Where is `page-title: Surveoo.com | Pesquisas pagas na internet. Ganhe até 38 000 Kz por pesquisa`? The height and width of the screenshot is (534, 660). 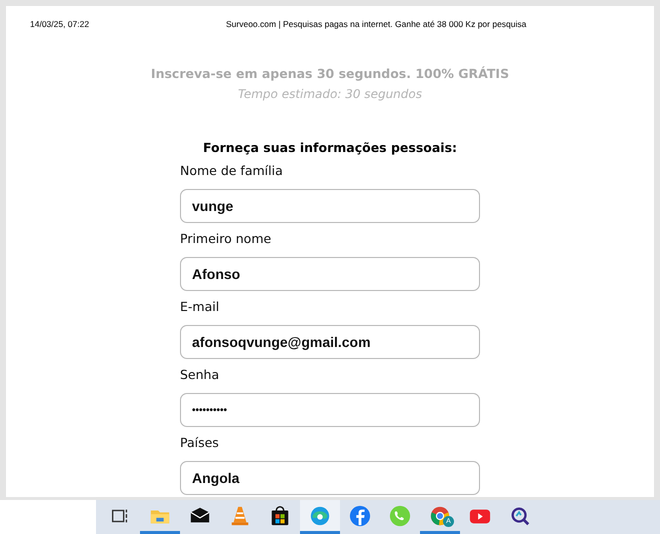 page-title: Surveoo.com | Pesquisas pagas na internet. Ganhe até 38 000 Kz por pesquisa is located at coordinates (376, 24).